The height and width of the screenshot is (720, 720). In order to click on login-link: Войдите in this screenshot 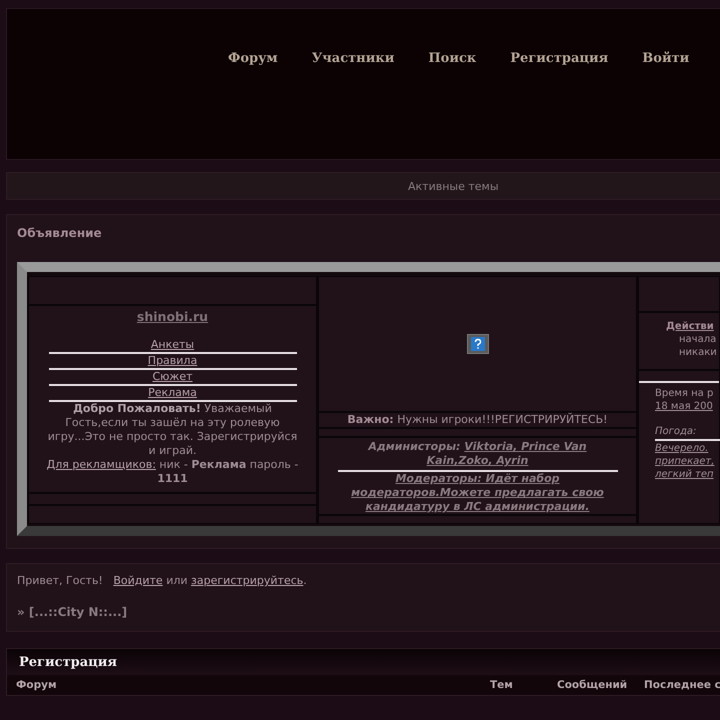, I will do `click(138, 580)`.